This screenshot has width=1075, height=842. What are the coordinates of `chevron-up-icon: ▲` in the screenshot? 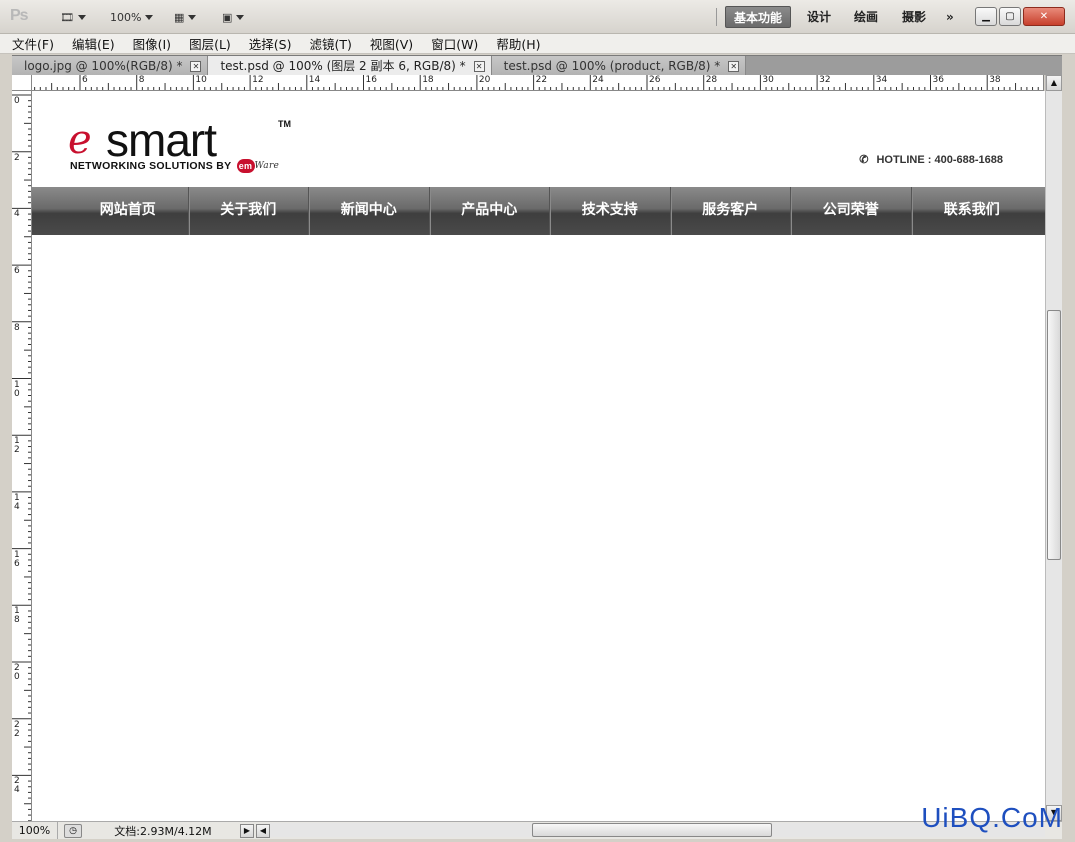 It's located at (1054, 82).